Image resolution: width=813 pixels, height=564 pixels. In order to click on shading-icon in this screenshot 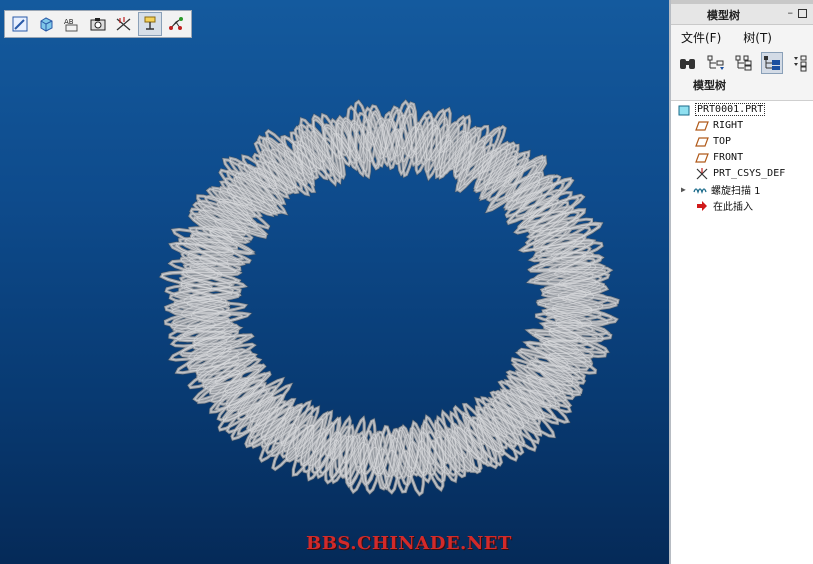, I will do `click(46, 24)`.